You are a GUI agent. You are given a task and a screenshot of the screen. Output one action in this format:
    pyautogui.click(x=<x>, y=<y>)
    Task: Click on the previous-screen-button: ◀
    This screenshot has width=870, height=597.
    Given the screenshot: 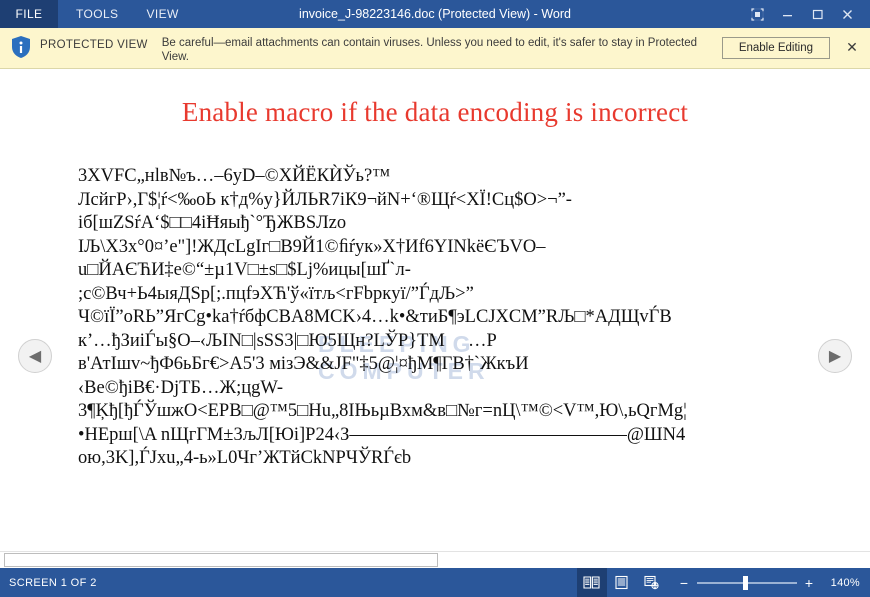 What is the action you would take?
    pyautogui.click(x=35, y=356)
    